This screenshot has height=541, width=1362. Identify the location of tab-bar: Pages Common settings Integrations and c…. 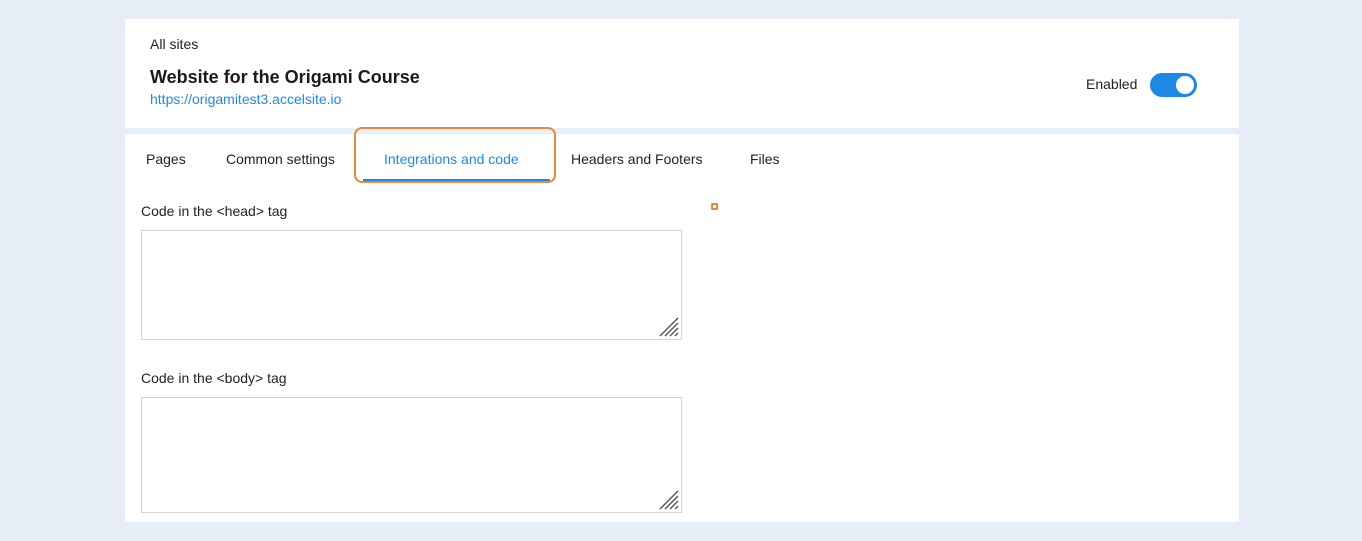
(682, 155).